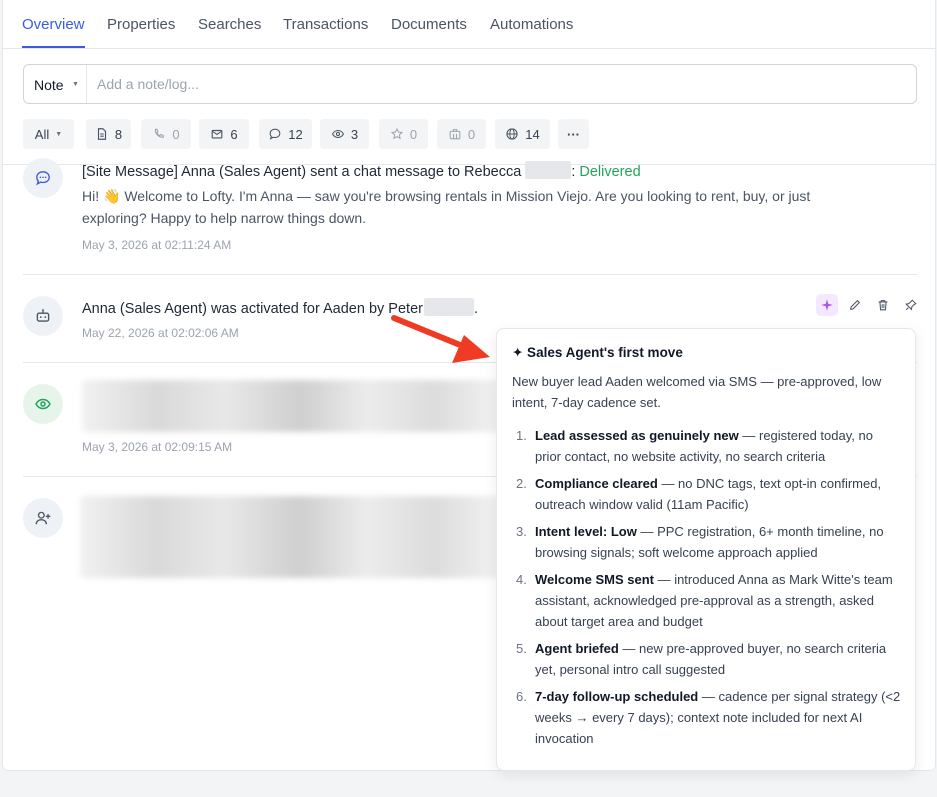 The image size is (937, 797). I want to click on add-user-icon, so click(43, 518).